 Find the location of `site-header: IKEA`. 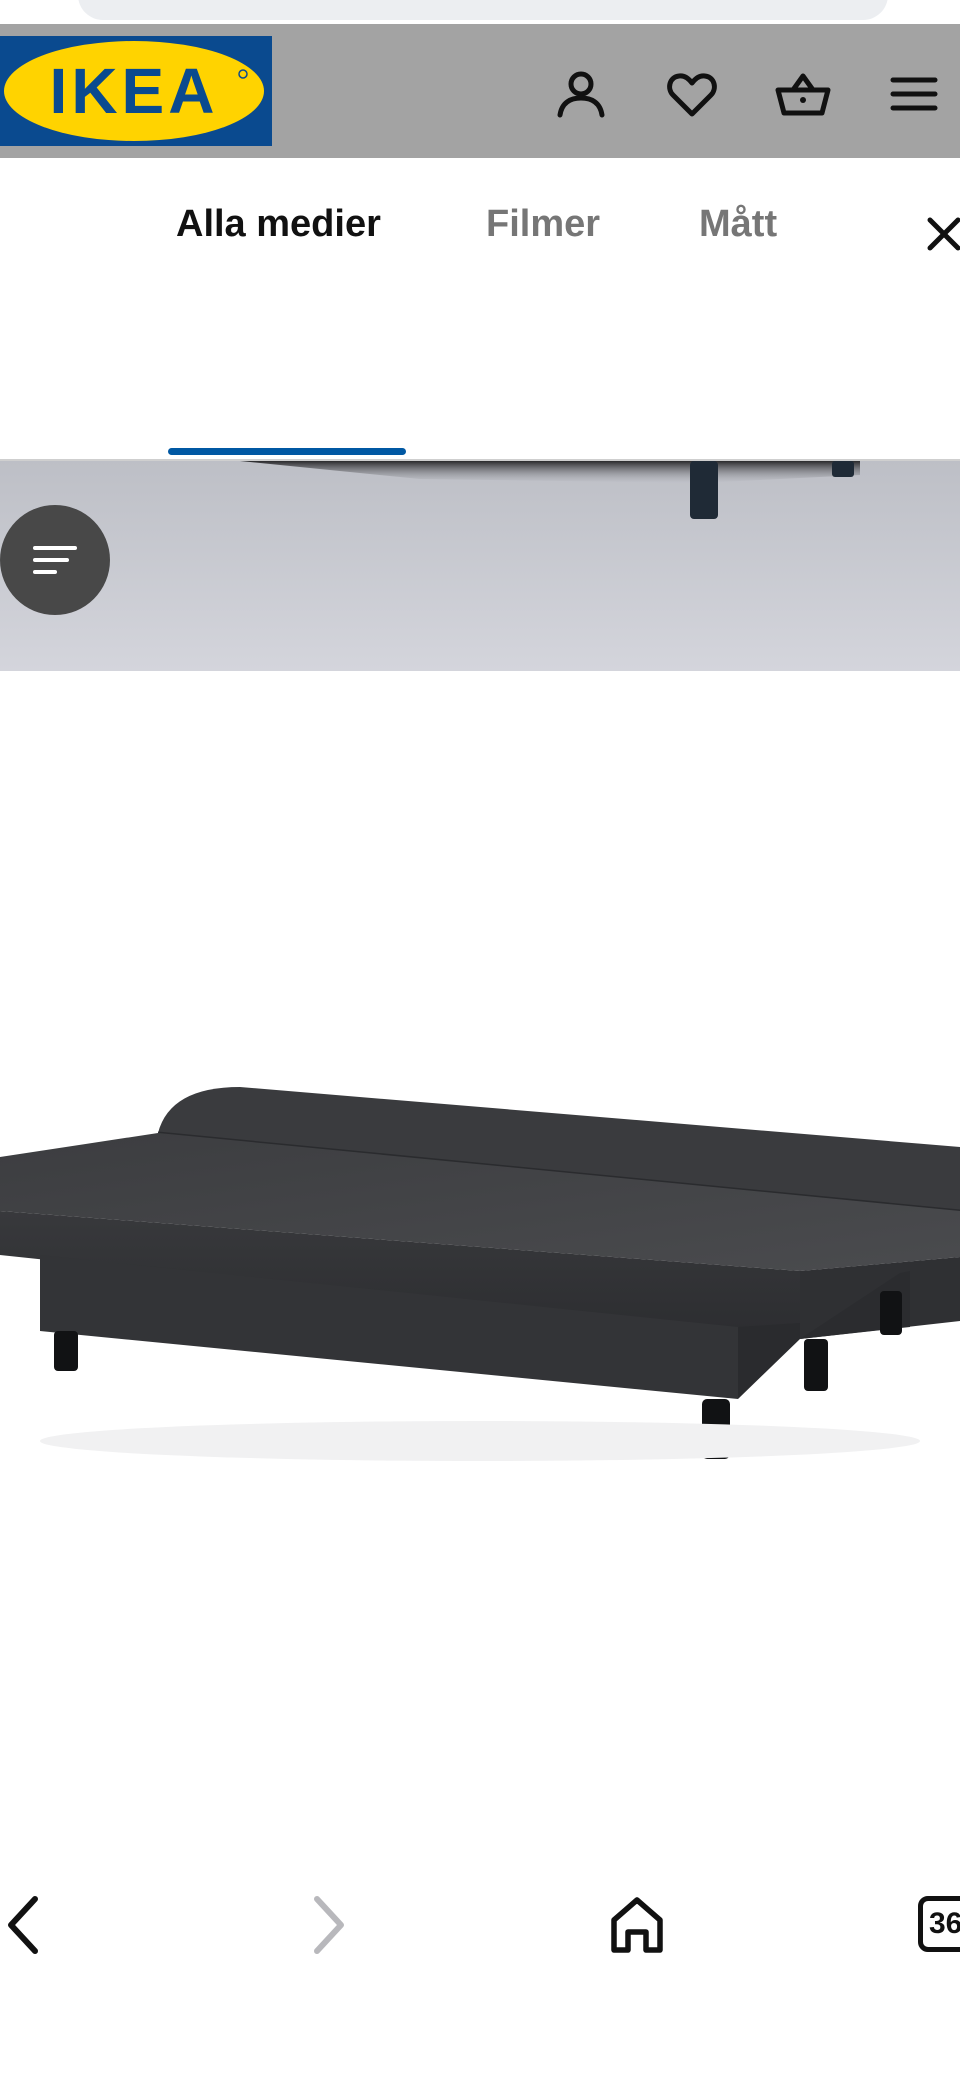

site-header: IKEA is located at coordinates (480, 91).